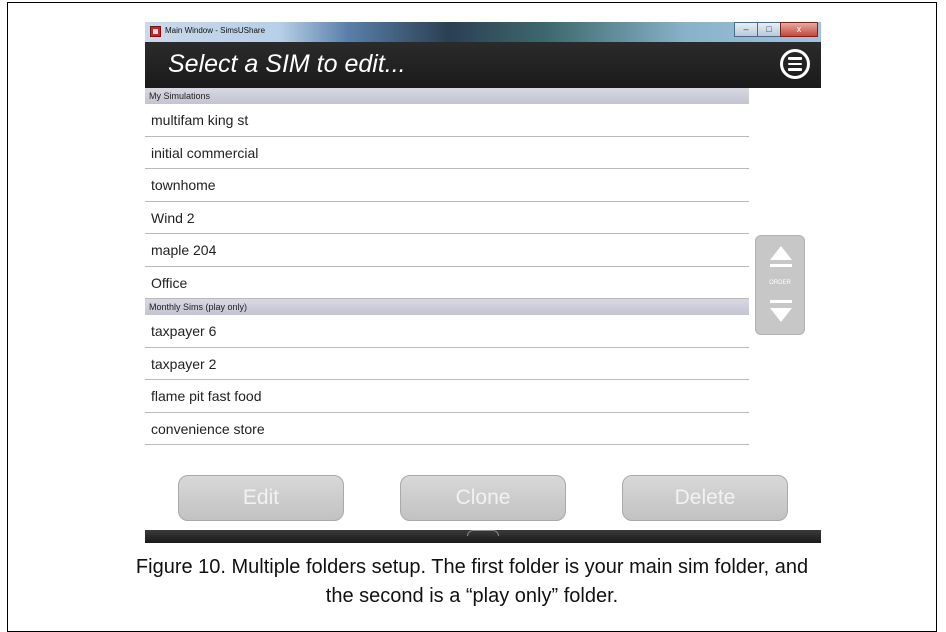 Image resolution: width=946 pixels, height=632 pixels. I want to click on window-title: Main Window - SimsUShare, so click(215, 30).